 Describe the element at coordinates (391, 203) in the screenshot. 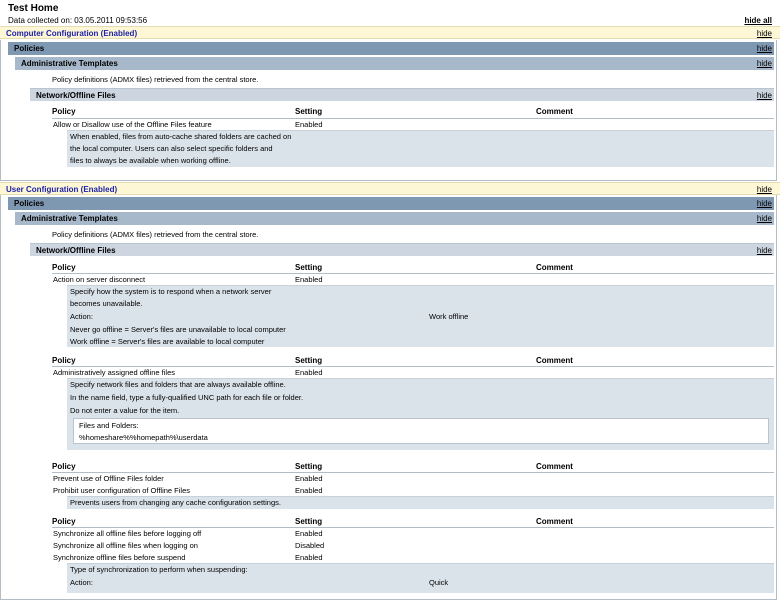

I see `user-policies-header: Policies hide` at that location.